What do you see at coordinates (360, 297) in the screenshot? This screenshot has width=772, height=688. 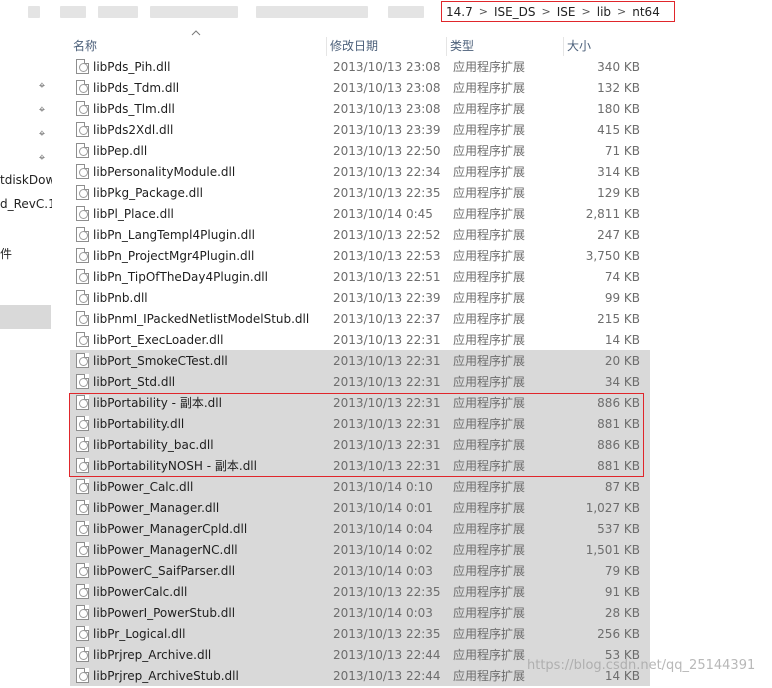 I see `file-row: libPnb.dll 2013/10/13 22:39 应用程序扩展 99 KB` at bounding box center [360, 297].